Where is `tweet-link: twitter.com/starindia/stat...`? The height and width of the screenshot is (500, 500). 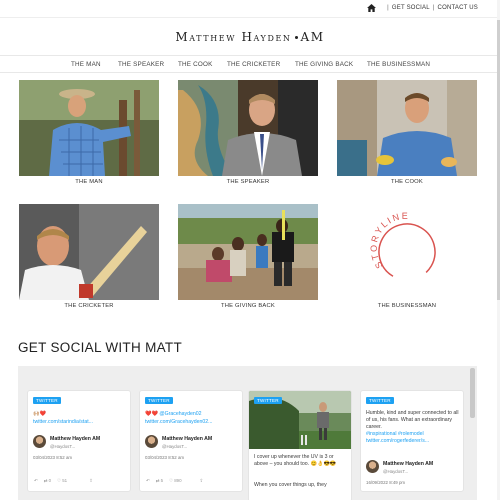 tweet-link: twitter.com/starindia/stat... is located at coordinates (81, 422).